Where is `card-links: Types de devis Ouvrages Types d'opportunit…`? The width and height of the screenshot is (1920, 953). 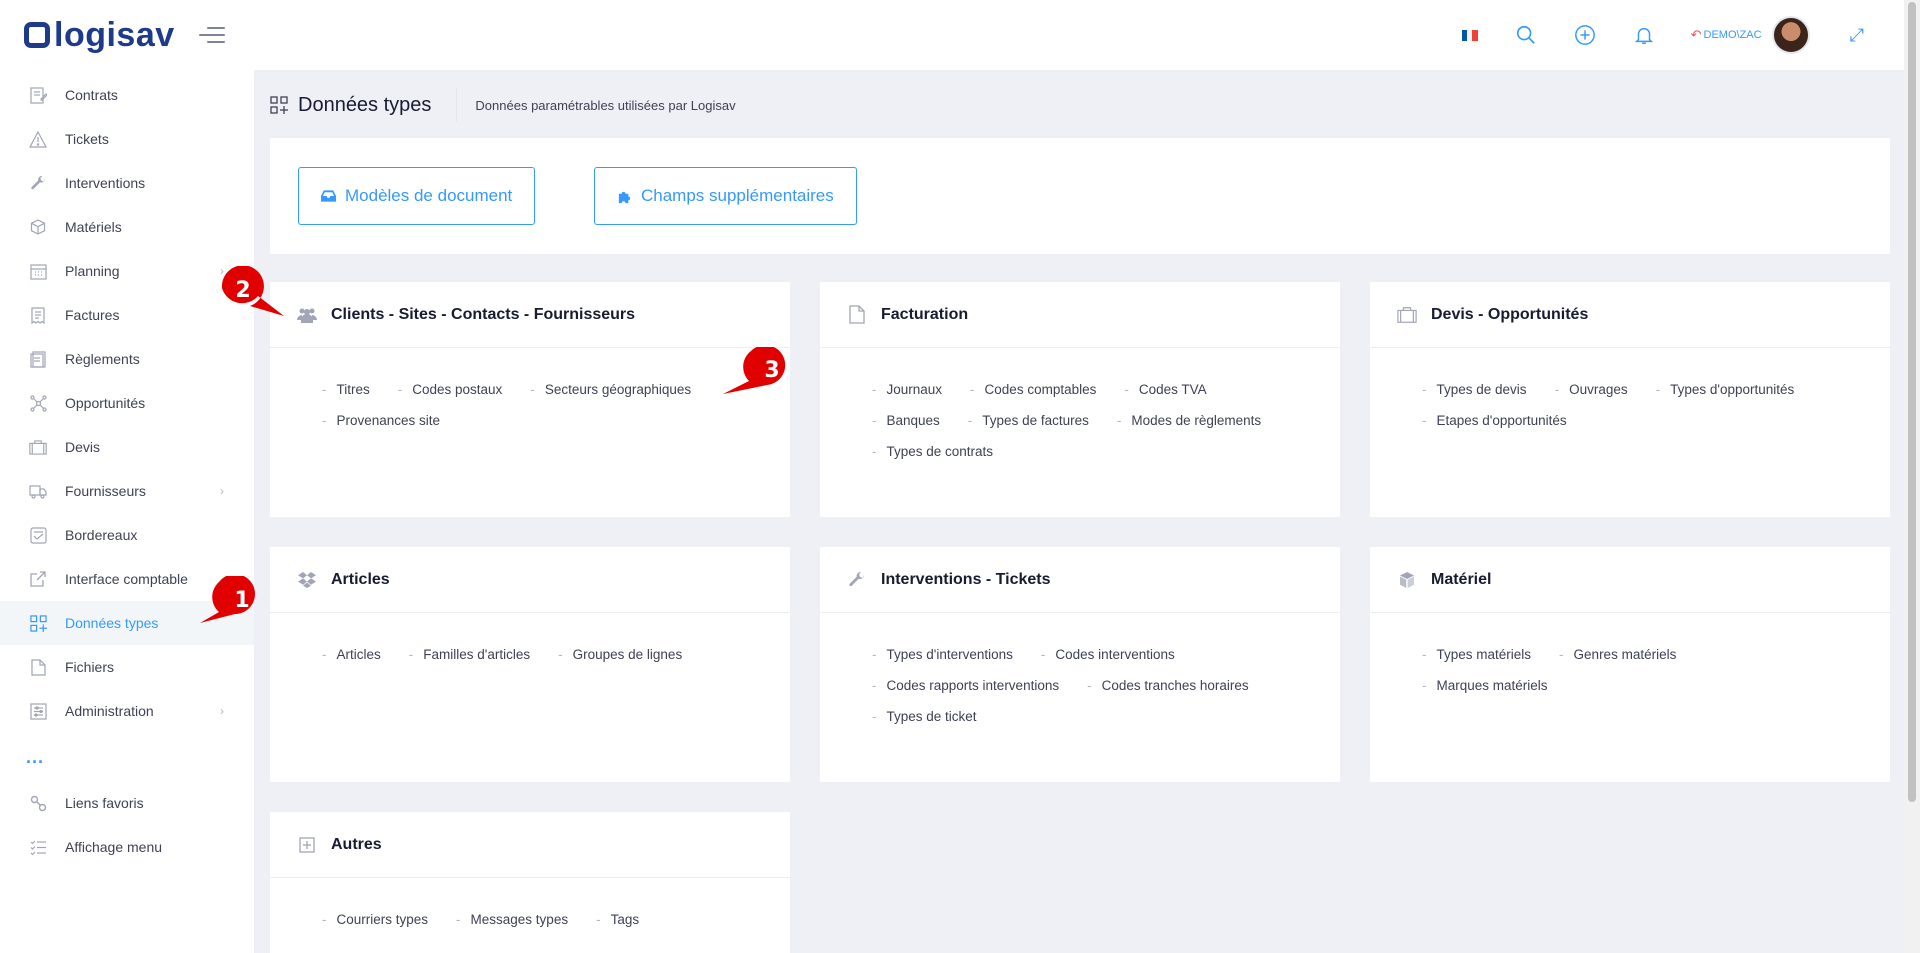
card-links: Types de devis Ouvrages Types d'opportunit… is located at coordinates (1630, 388).